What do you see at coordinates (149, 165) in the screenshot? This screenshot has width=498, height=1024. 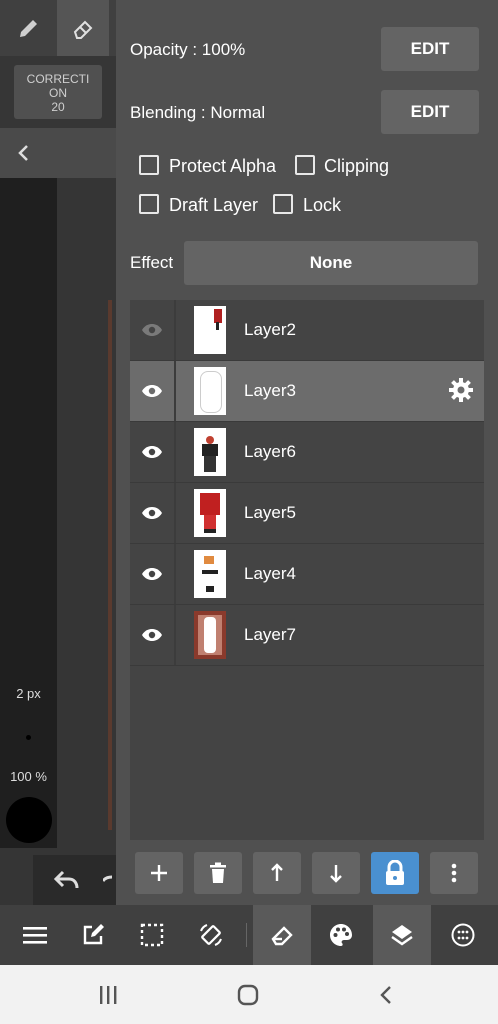 I see `protect-alpha-checkbox` at bounding box center [149, 165].